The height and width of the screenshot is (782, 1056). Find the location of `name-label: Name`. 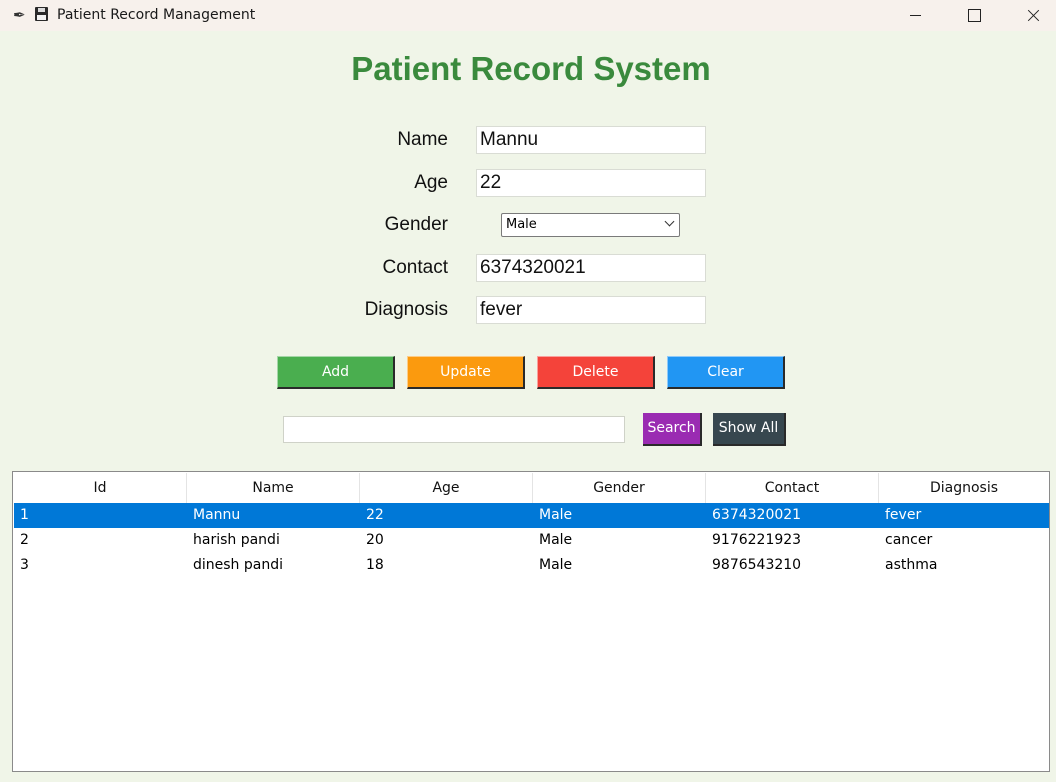

name-label: Name is located at coordinates (422, 139).